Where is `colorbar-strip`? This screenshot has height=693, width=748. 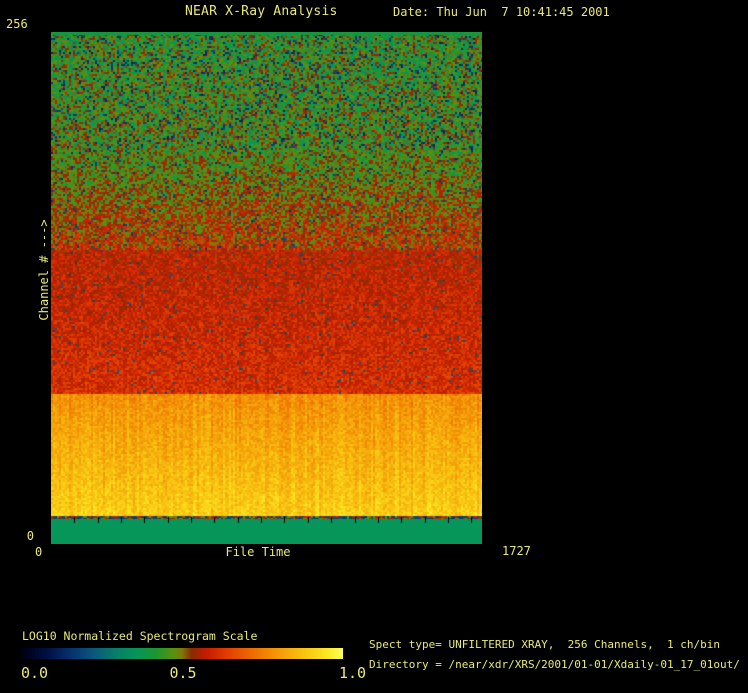 colorbar-strip is located at coordinates (182, 653).